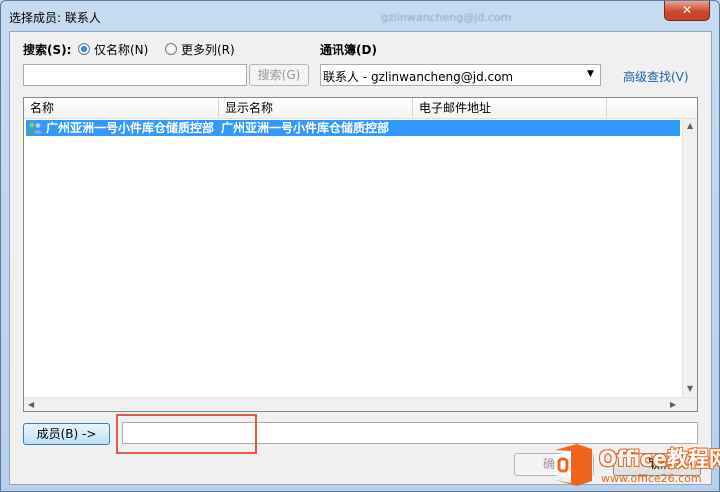 This screenshot has height=492, width=720. I want to click on header-divider, so click(360, 118).